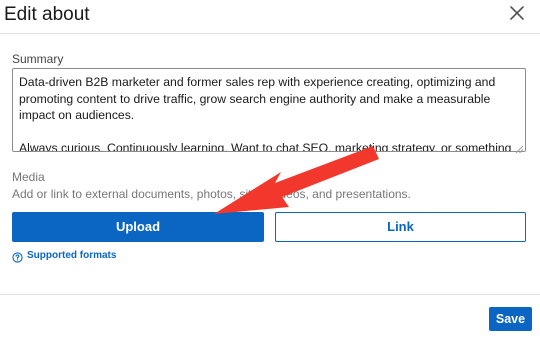 The image size is (540, 340). I want to click on supported-formats-link: Supported formats, so click(64, 255).